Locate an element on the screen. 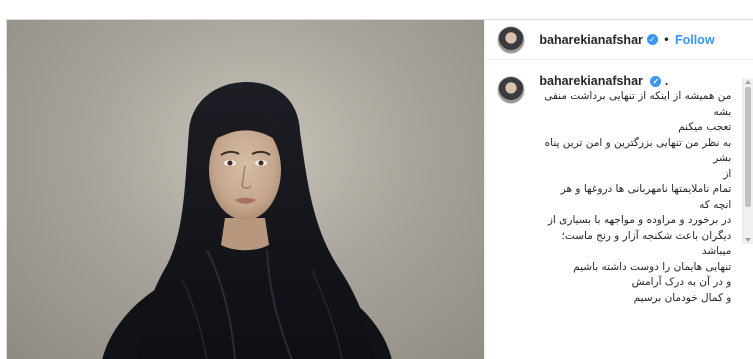  follow-button: Follow is located at coordinates (695, 40).